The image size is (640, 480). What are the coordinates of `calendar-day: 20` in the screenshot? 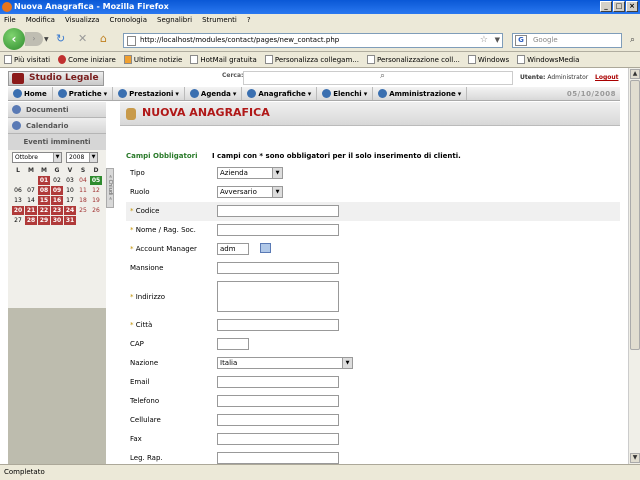 It's located at (18, 210).